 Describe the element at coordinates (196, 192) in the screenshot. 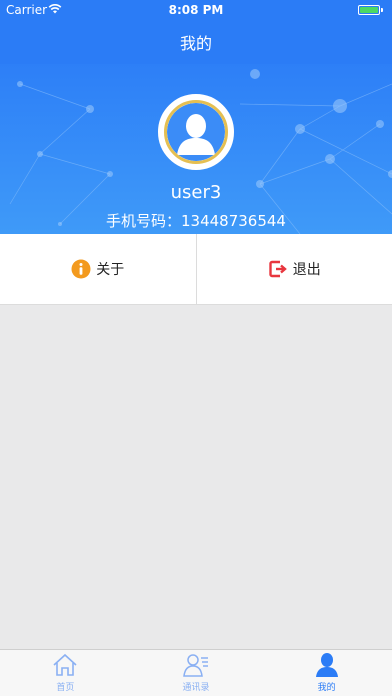

I see `username: user3` at that location.